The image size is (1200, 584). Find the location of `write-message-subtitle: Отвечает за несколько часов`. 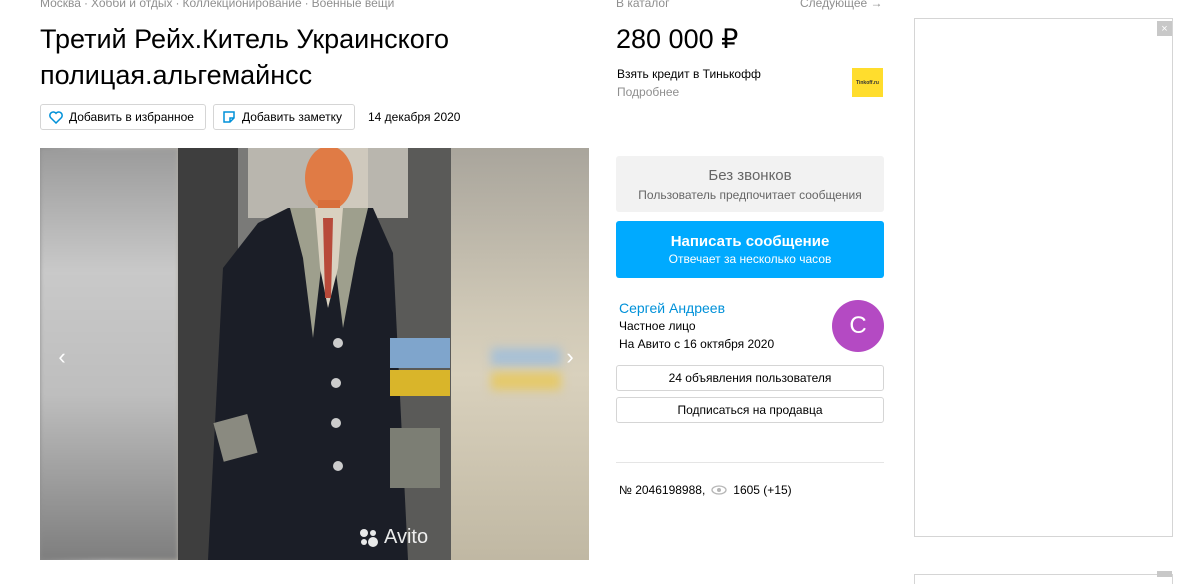

write-message-subtitle: Отвечает за несколько часов is located at coordinates (750, 259).